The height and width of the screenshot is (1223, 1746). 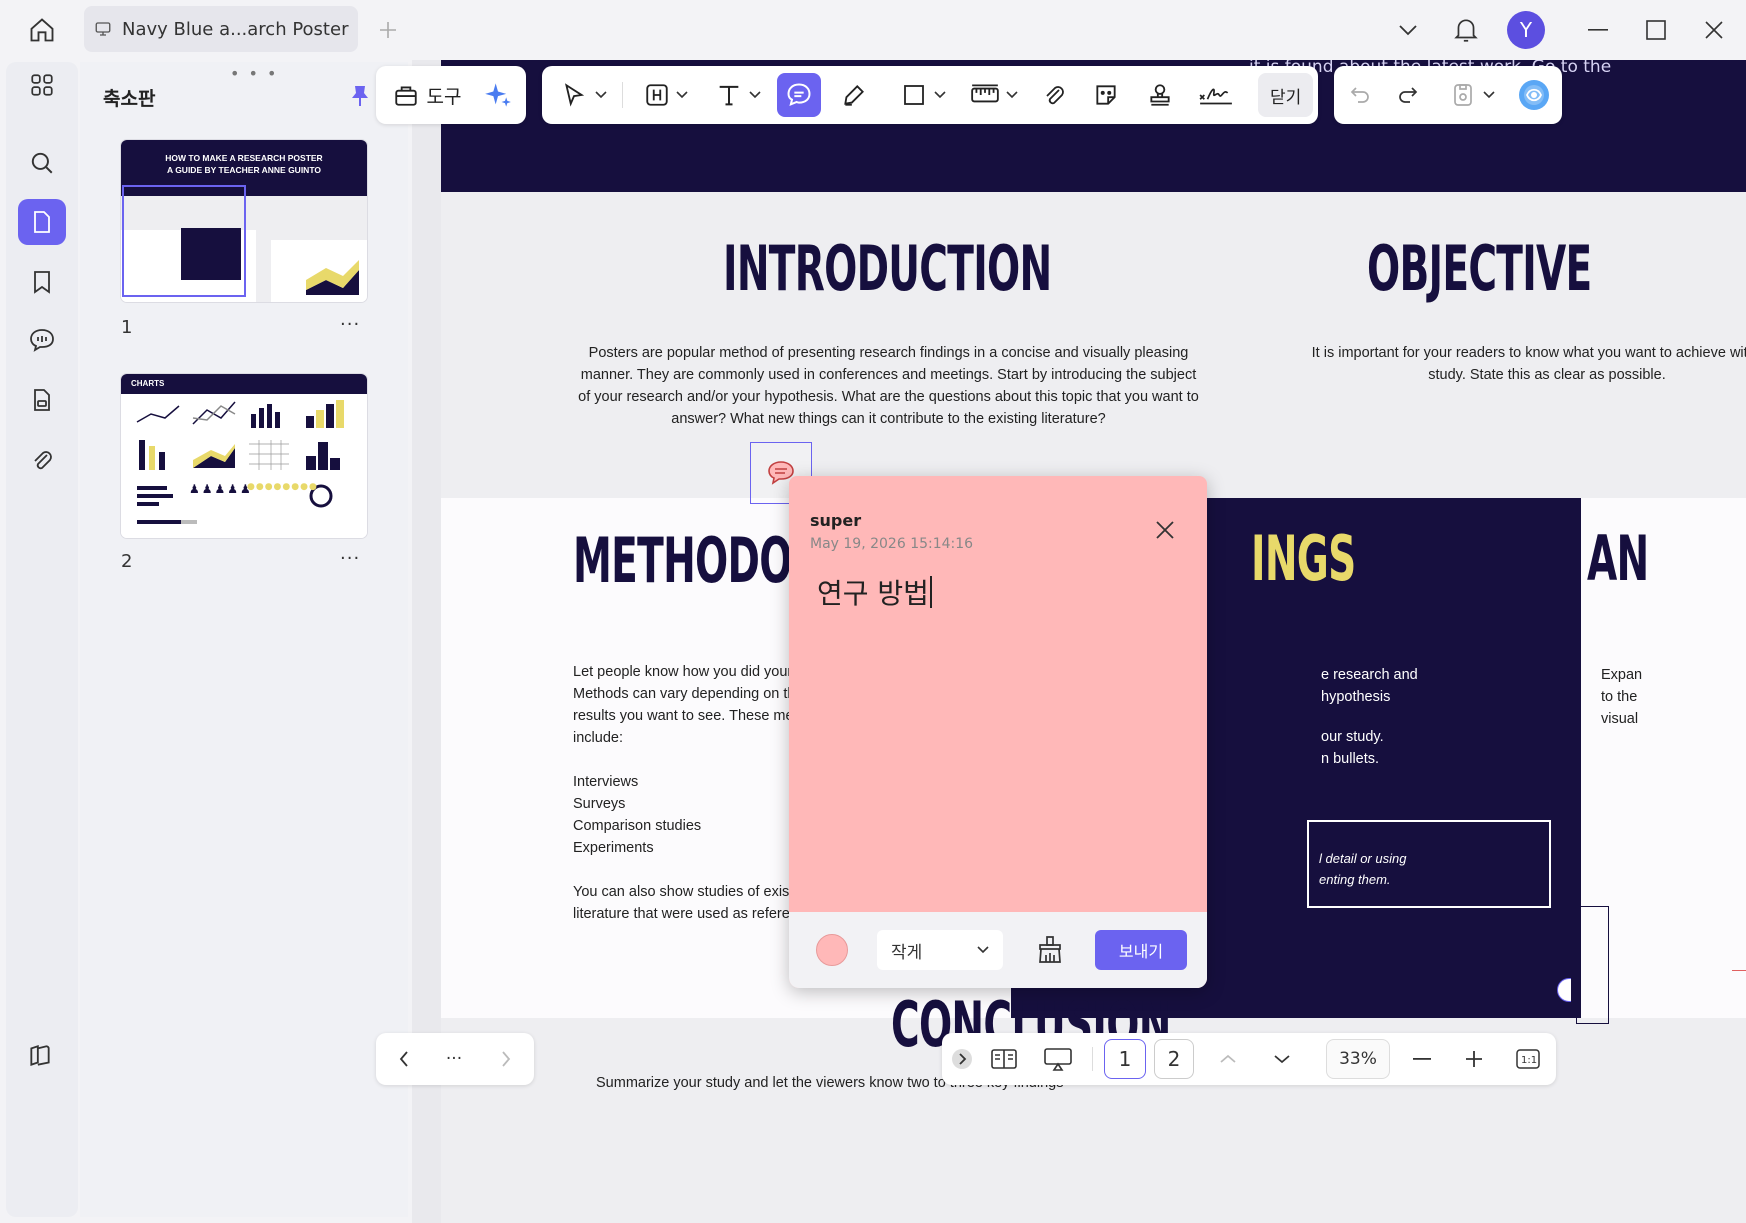 What do you see at coordinates (854, 95) in the screenshot?
I see `pen-tool` at bounding box center [854, 95].